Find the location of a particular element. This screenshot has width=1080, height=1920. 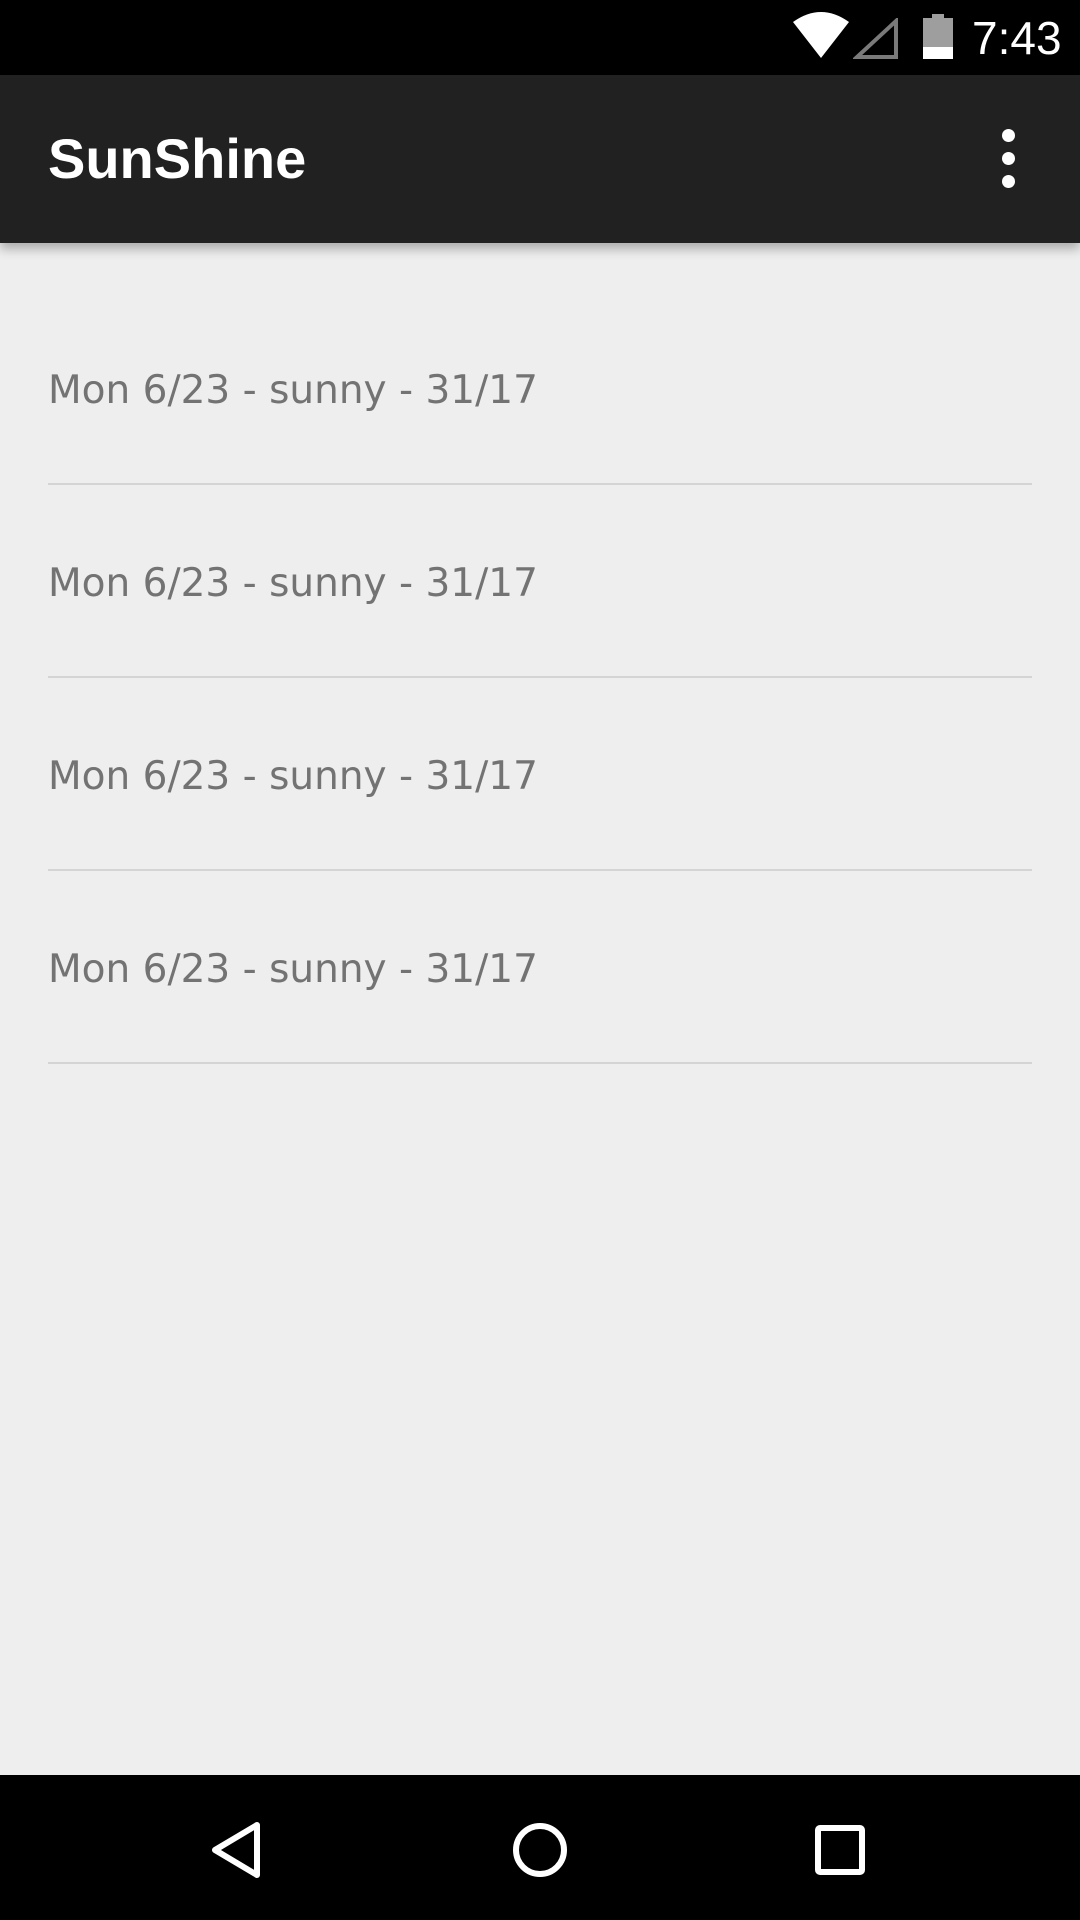

app-title: SunShine is located at coordinates (177, 158).